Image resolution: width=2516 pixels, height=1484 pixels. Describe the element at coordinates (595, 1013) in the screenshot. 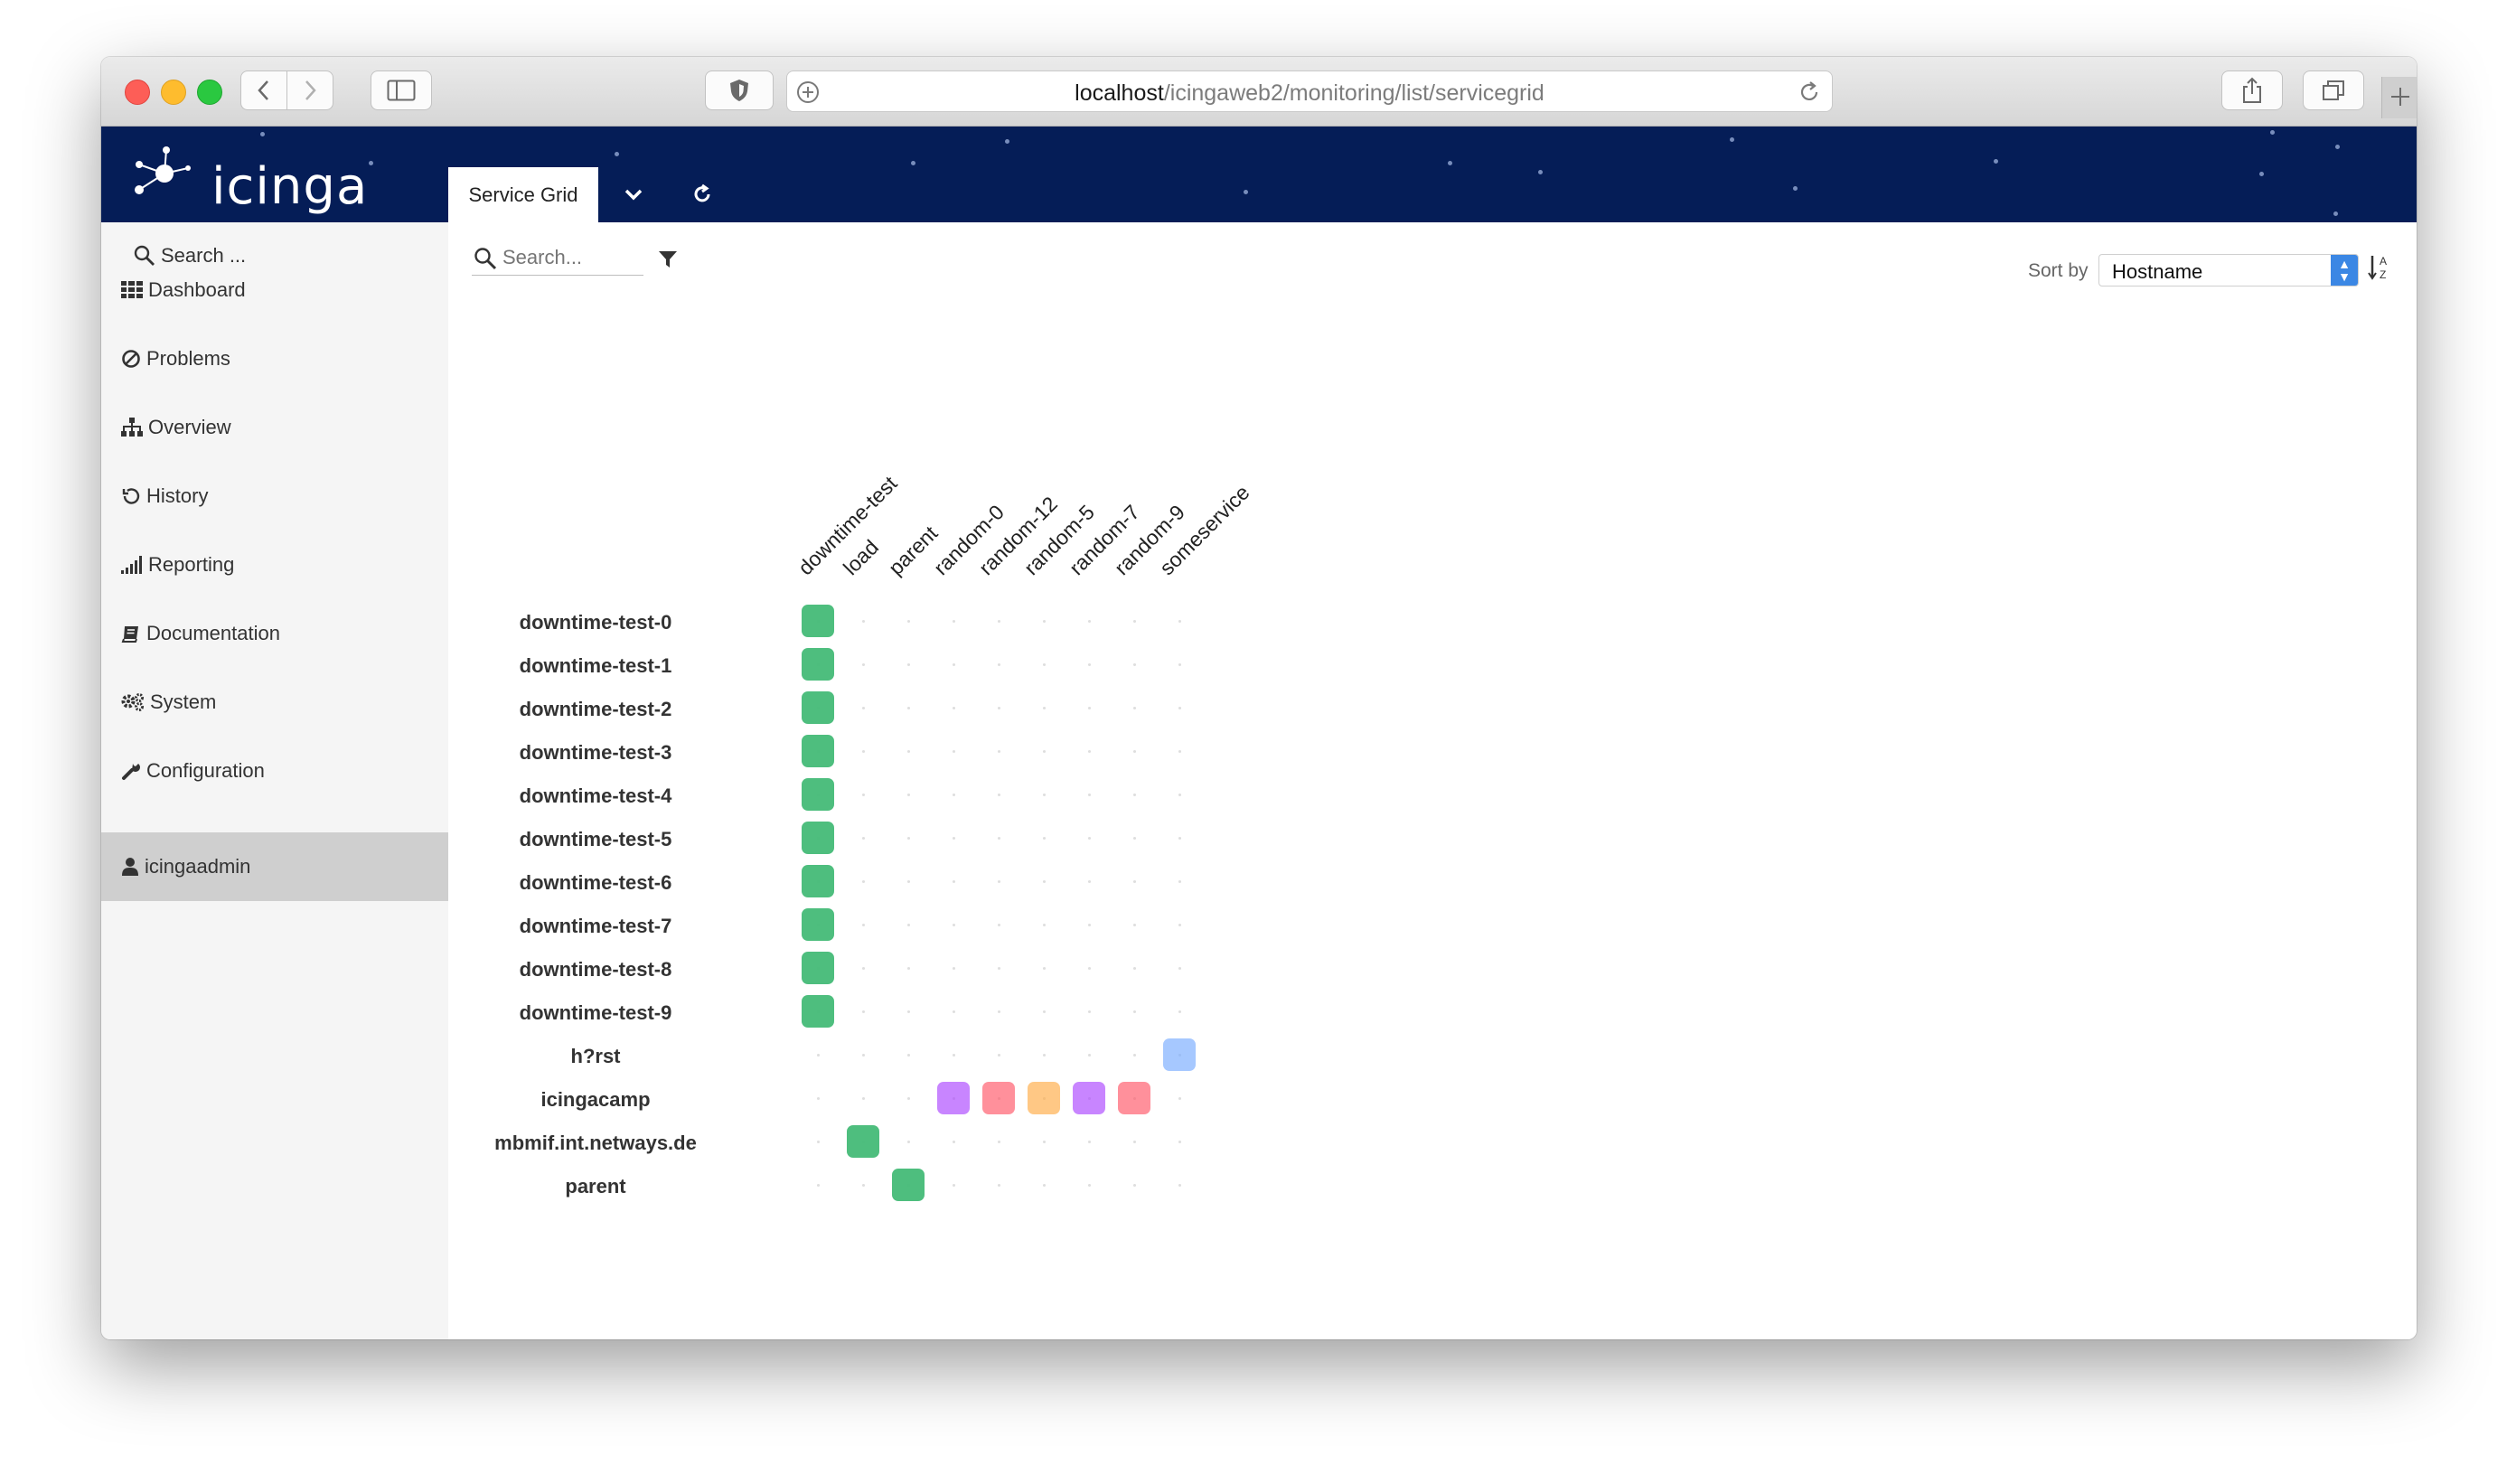

I see `grid-row-header: downtime-test-9` at that location.